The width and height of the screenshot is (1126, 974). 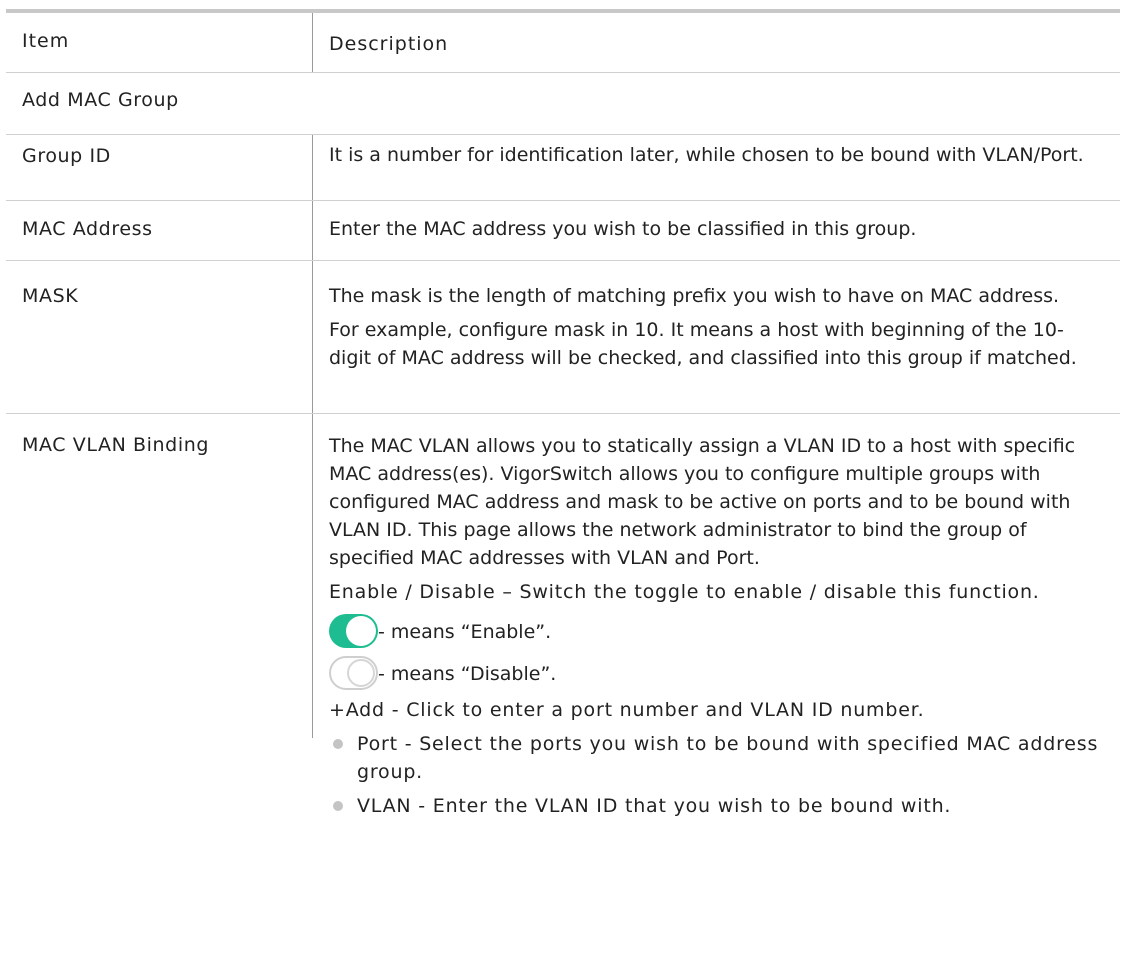 What do you see at coordinates (50, 296) in the screenshot?
I see `row-item-label: MASK` at bounding box center [50, 296].